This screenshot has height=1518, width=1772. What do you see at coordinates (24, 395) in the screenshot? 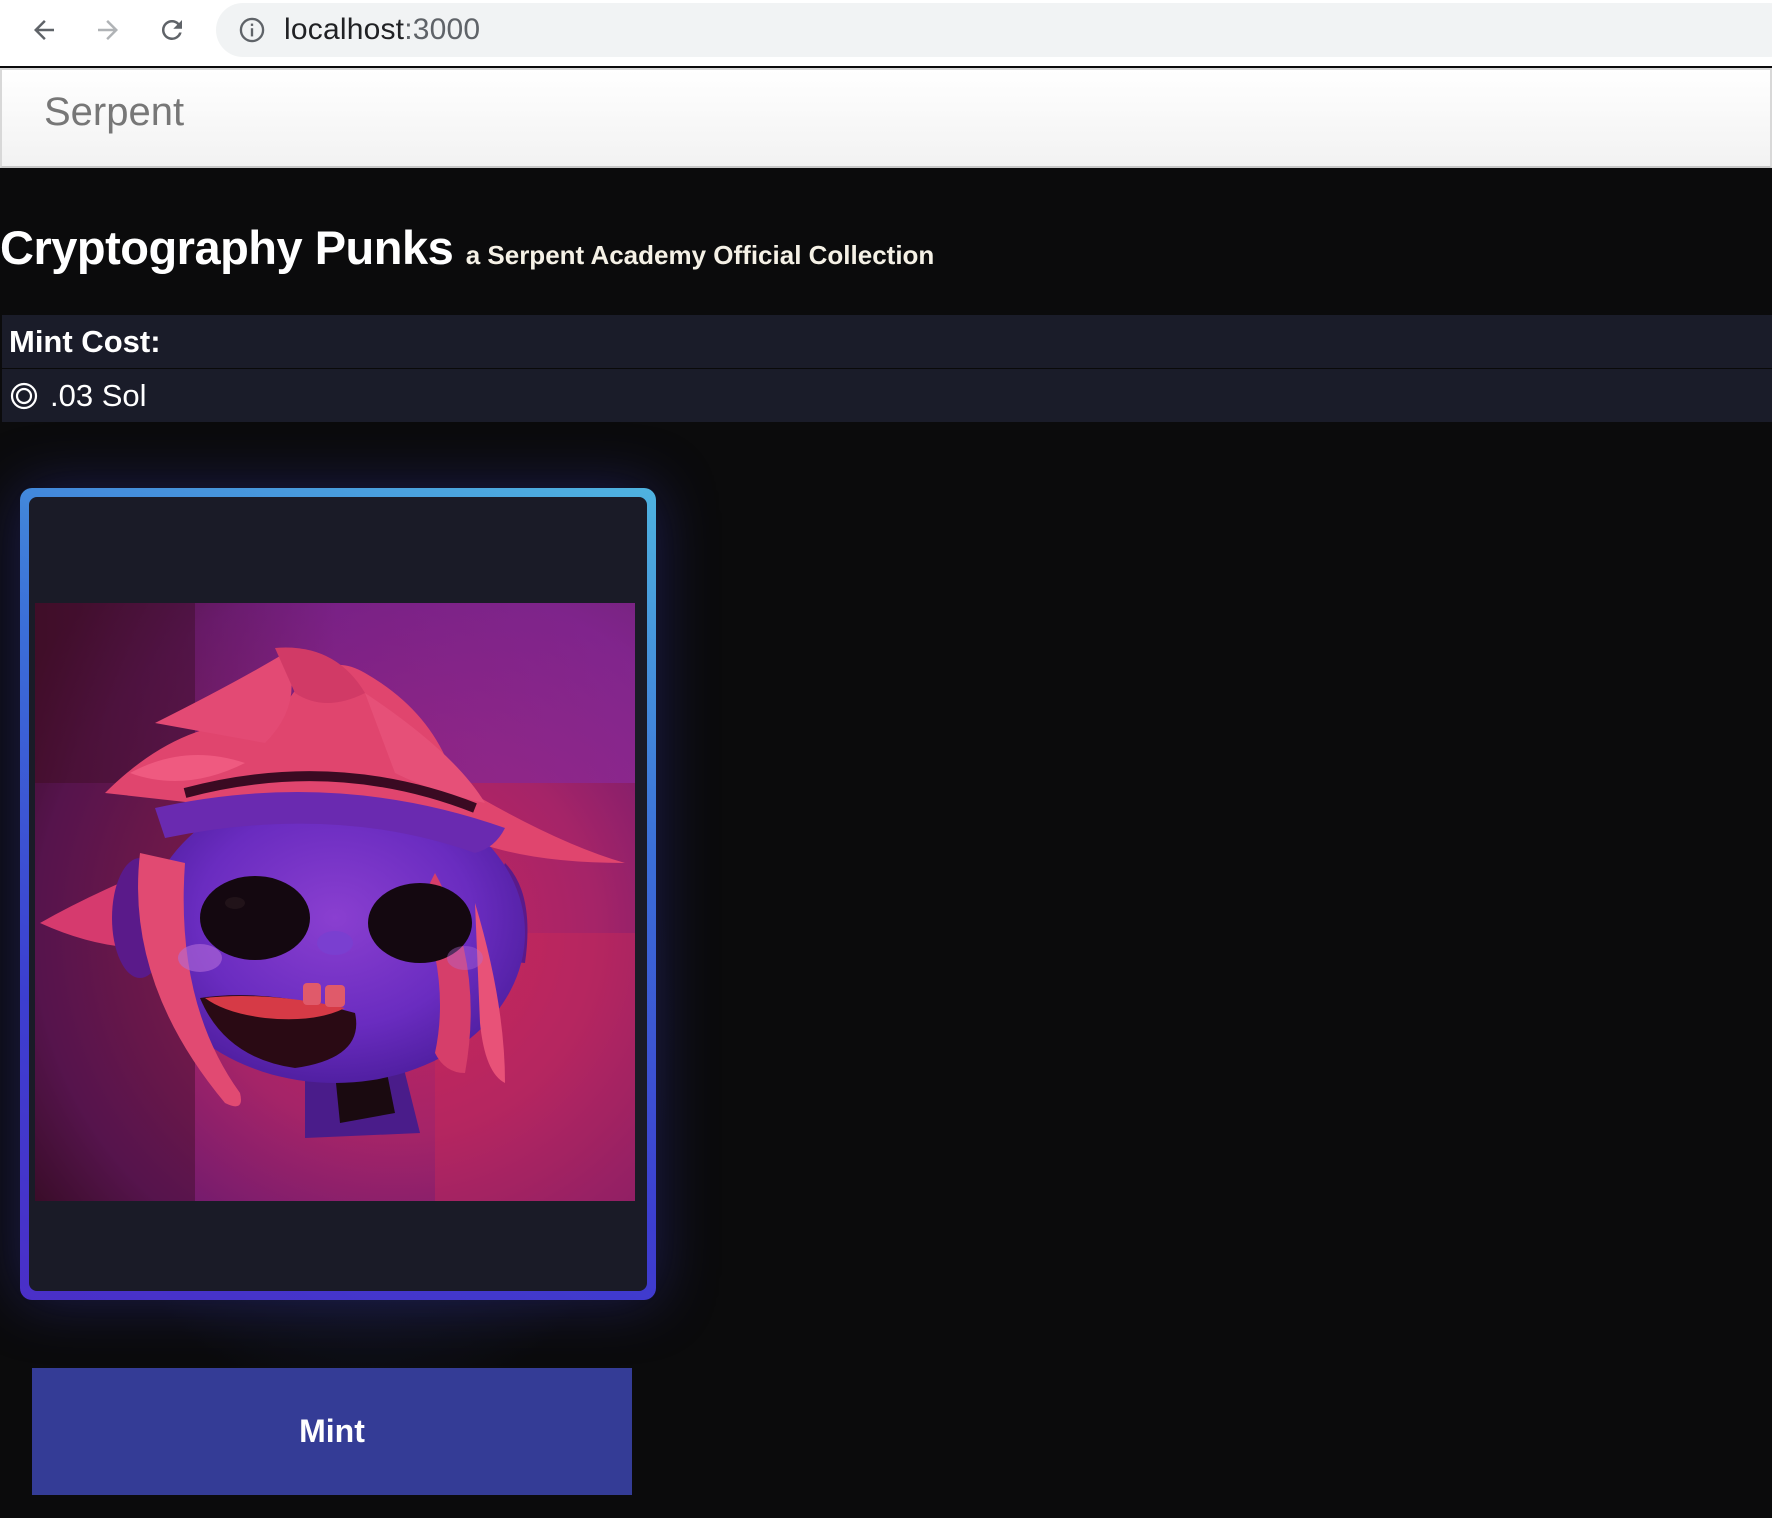
I see `solana-coin-icon` at bounding box center [24, 395].